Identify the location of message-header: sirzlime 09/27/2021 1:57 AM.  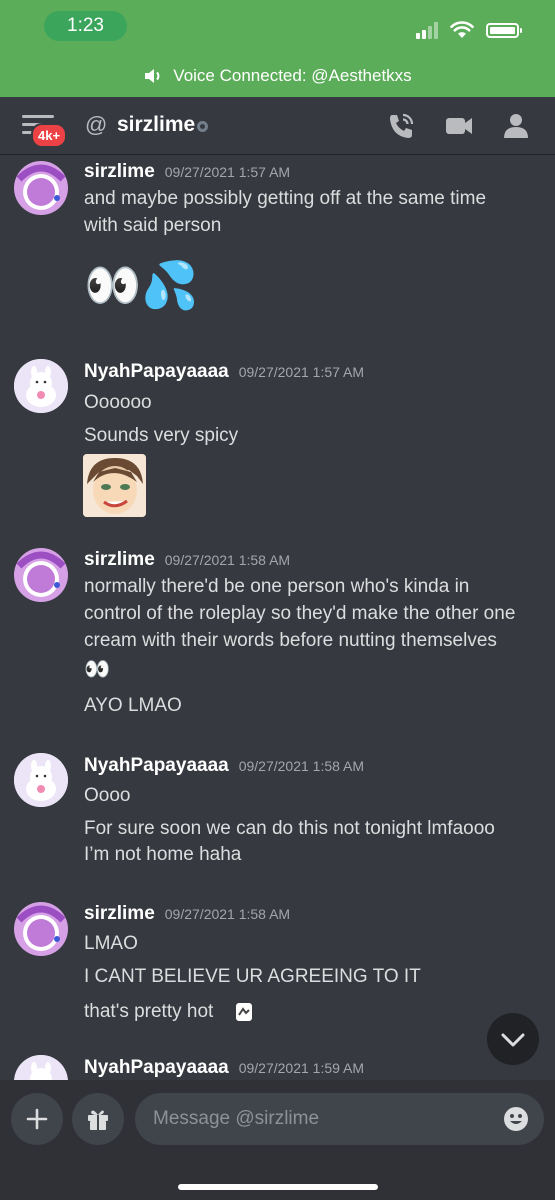
(187, 172).